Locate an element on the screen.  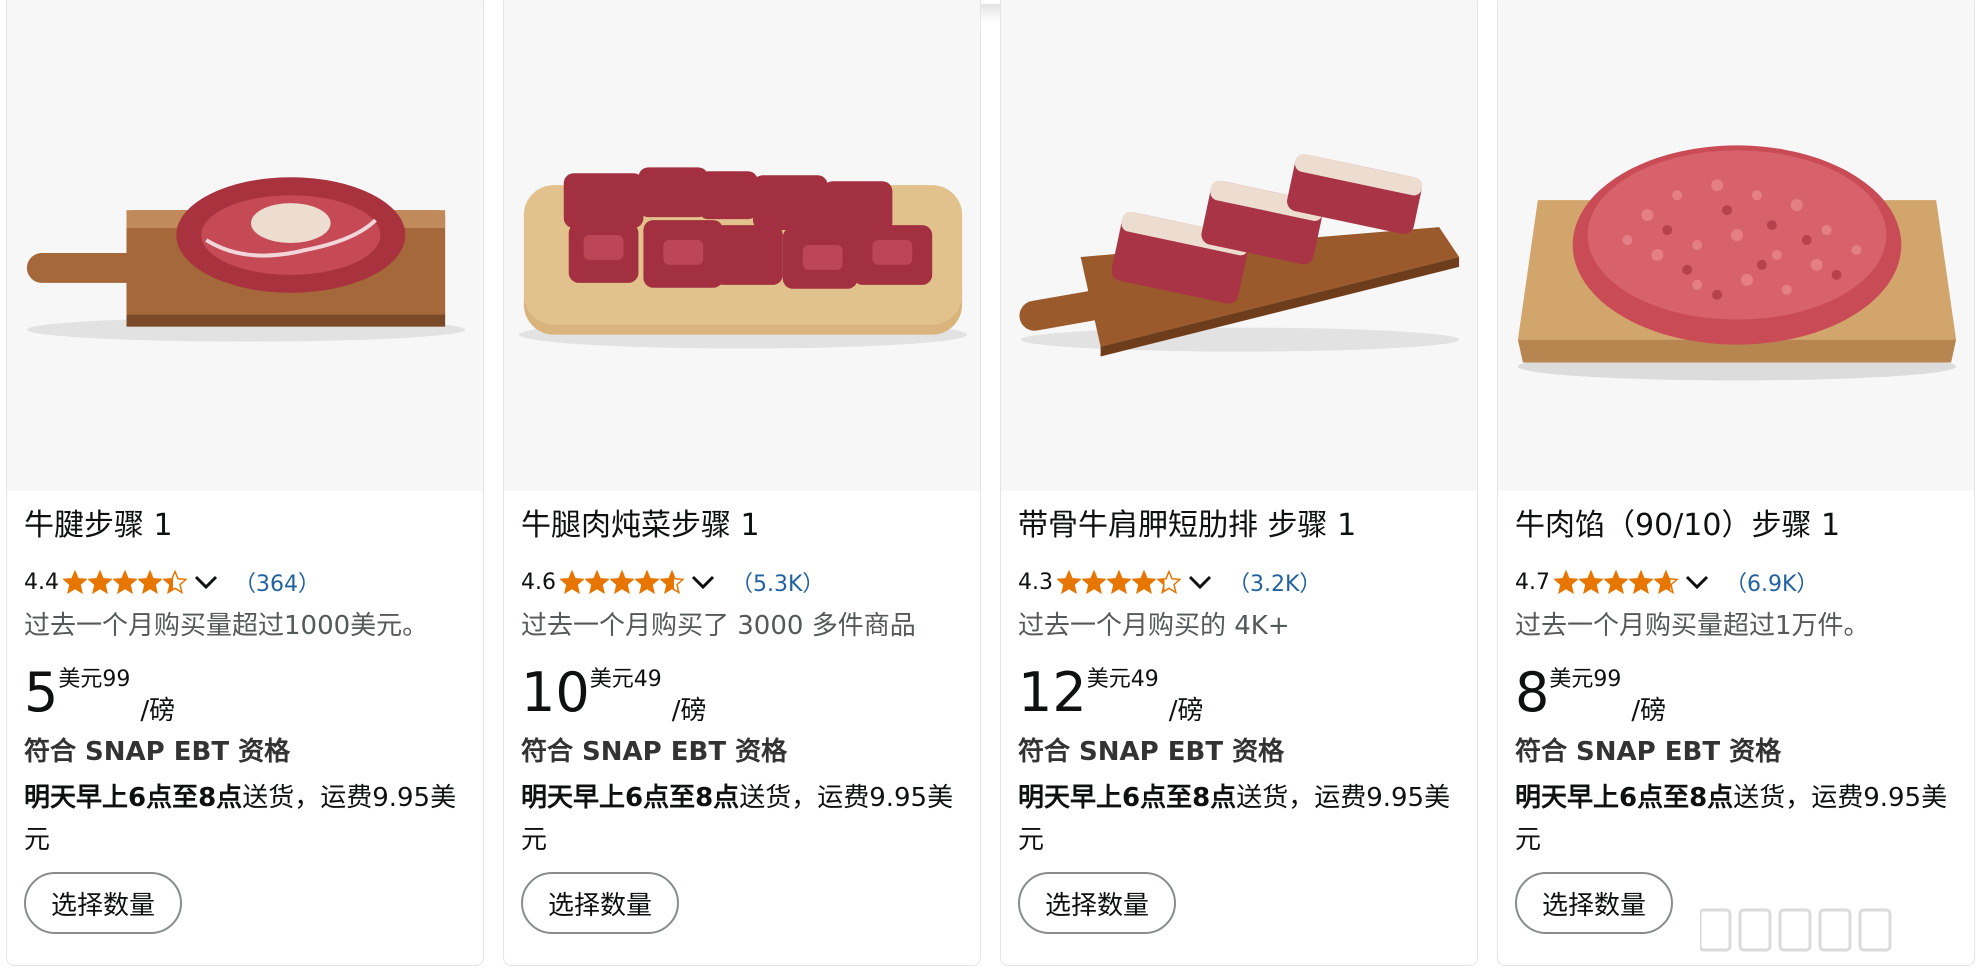
short-ribs-image is located at coordinates (1239, 255).